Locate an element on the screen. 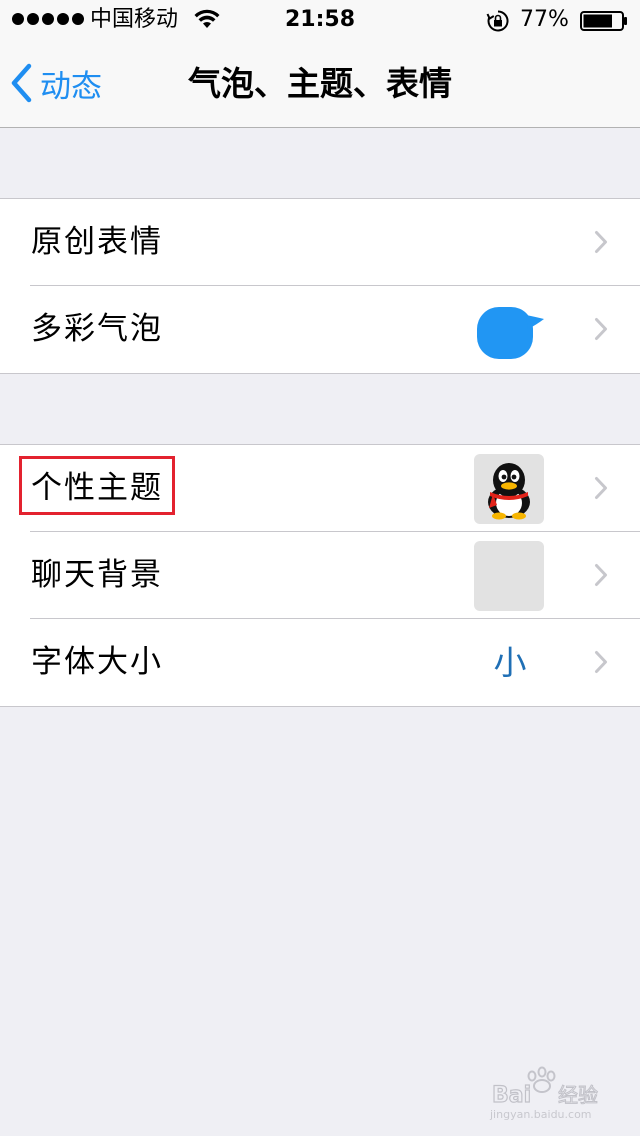  row-chat-background: 聊天背景 is located at coordinates (320, 575).